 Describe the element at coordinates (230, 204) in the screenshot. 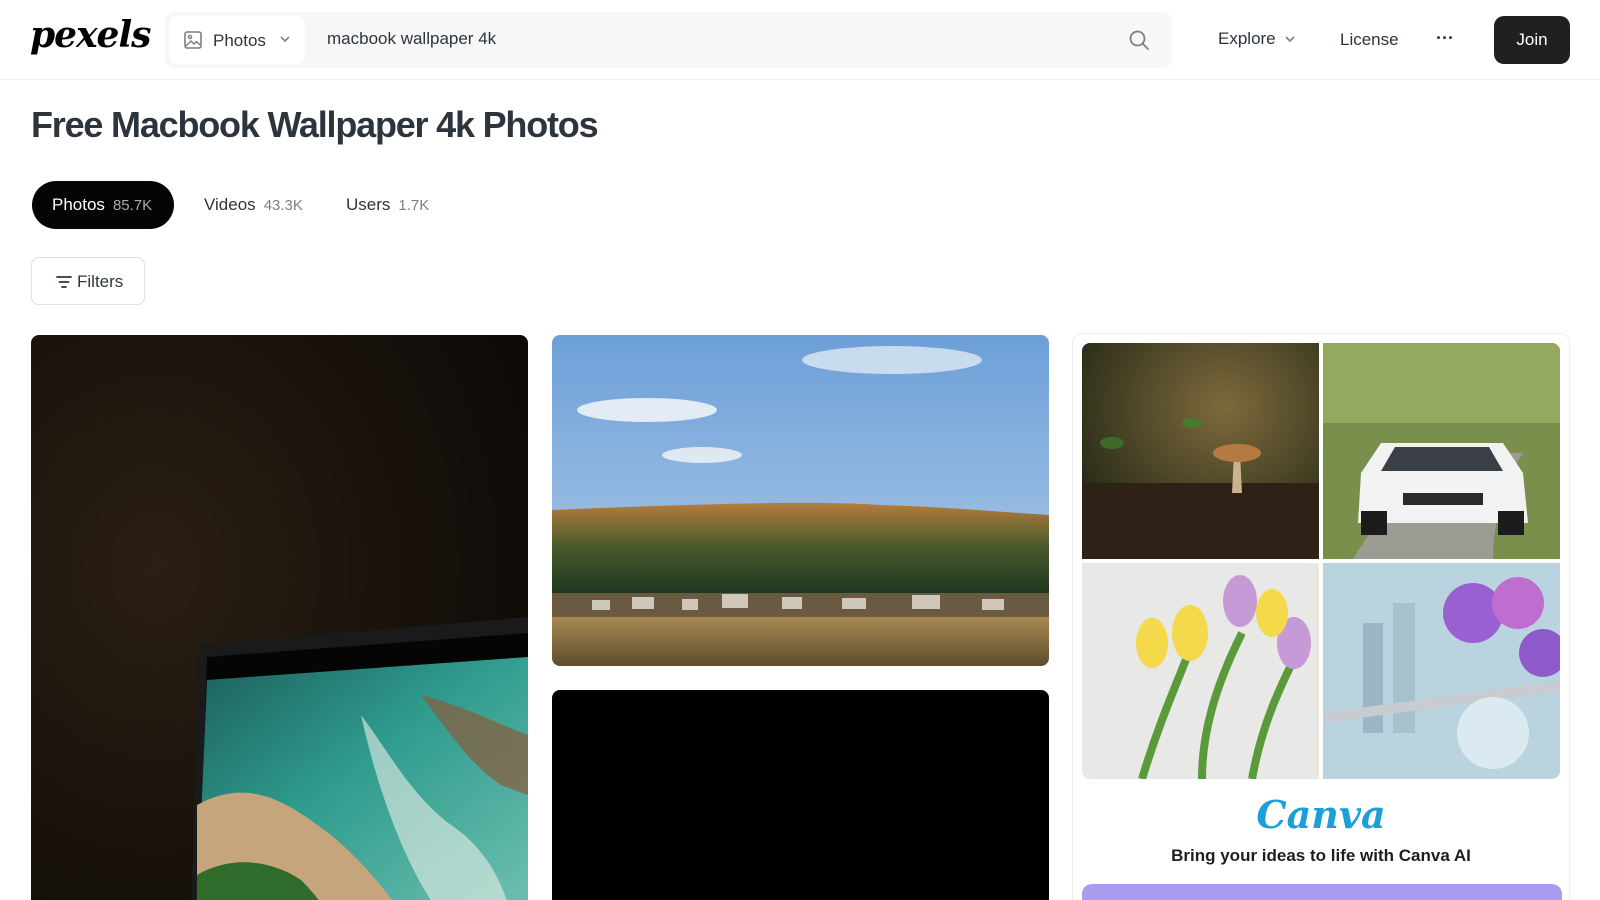

I see `tab-label: Videos` at that location.